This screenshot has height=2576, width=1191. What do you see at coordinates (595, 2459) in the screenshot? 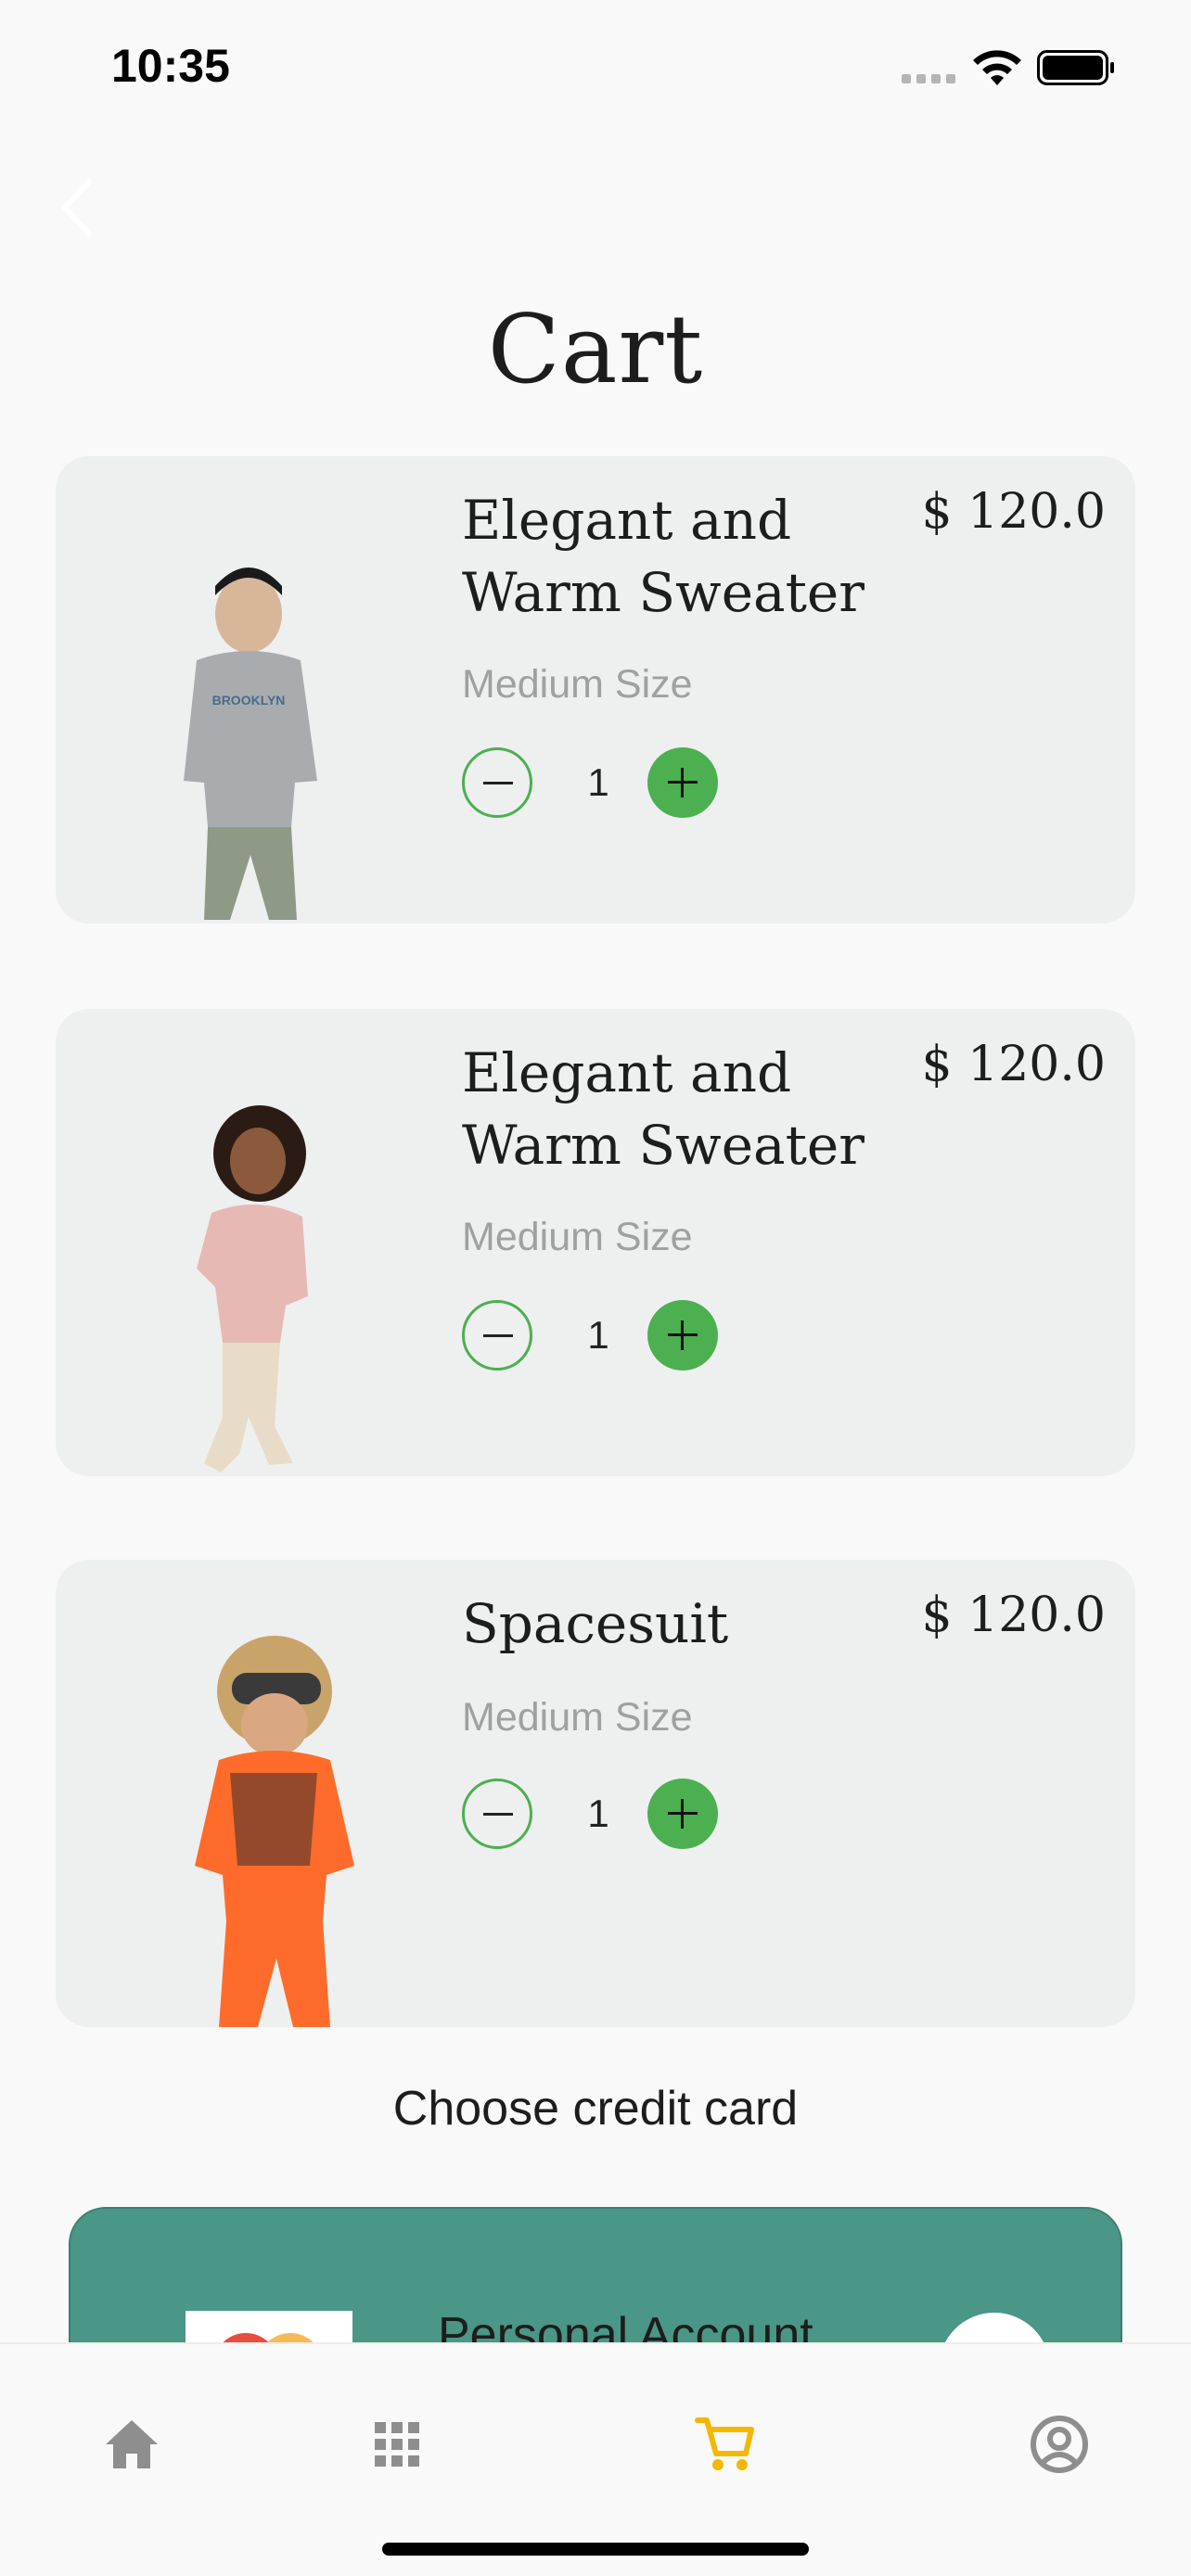
I see `bottom-nav` at bounding box center [595, 2459].